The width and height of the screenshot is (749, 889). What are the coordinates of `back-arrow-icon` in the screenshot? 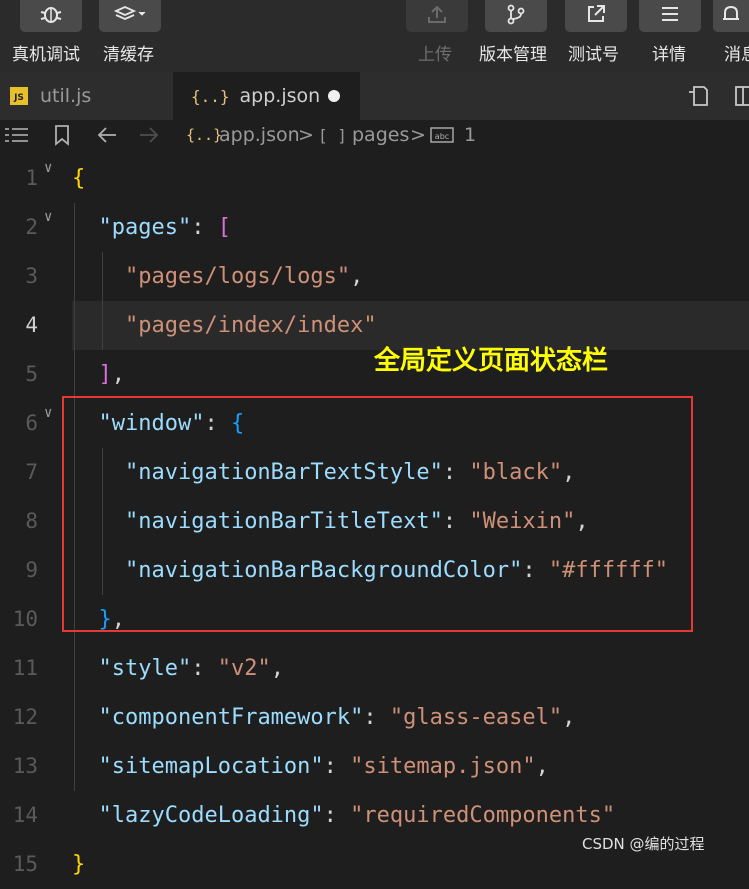 It's located at (107, 137).